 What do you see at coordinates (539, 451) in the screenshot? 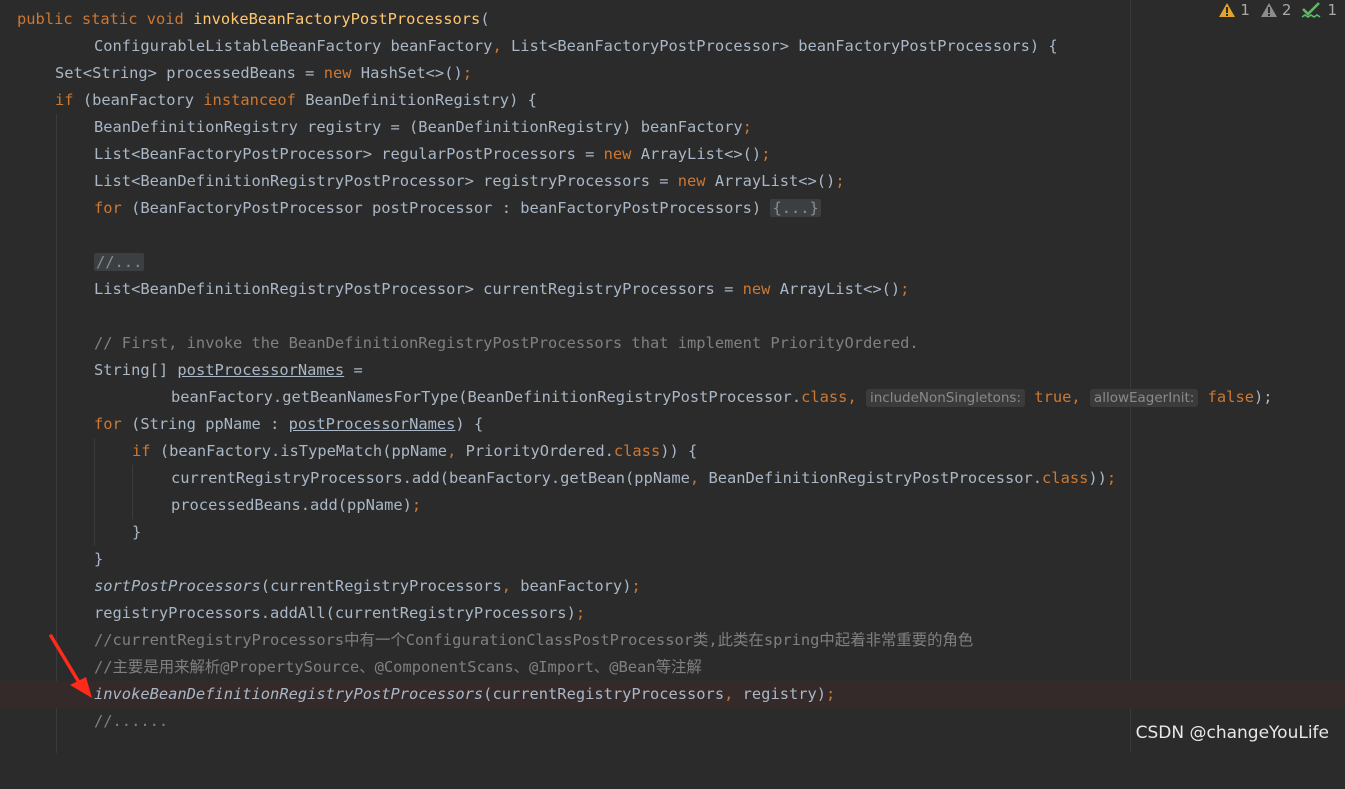
I see `code-token: PriorityOrdered.` at bounding box center [539, 451].